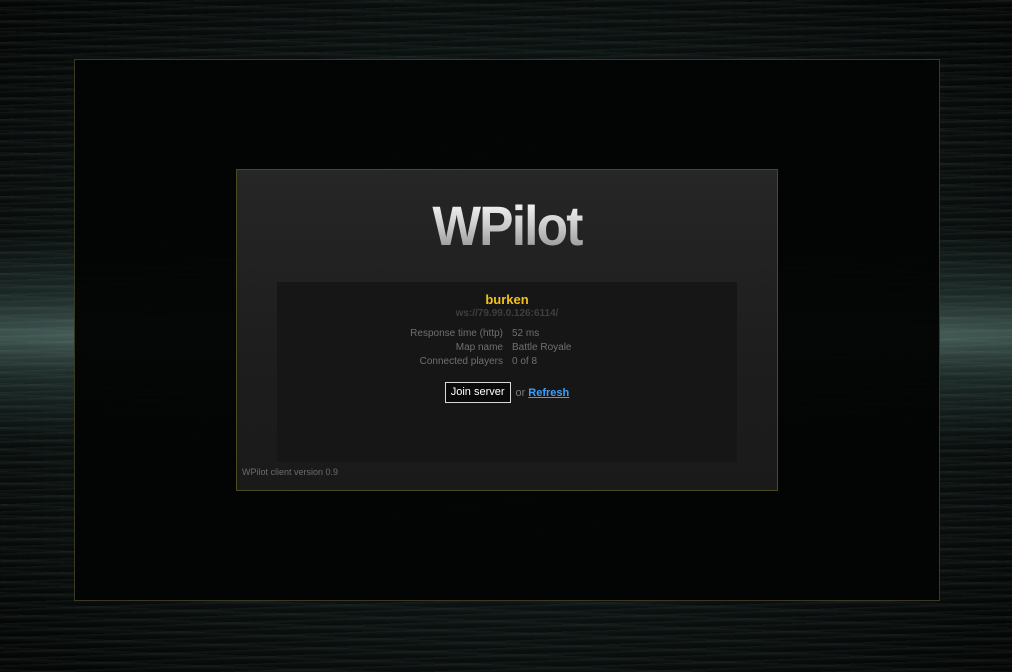  Describe the element at coordinates (290, 472) in the screenshot. I see `client-version: WPilot client version 0.9` at that location.